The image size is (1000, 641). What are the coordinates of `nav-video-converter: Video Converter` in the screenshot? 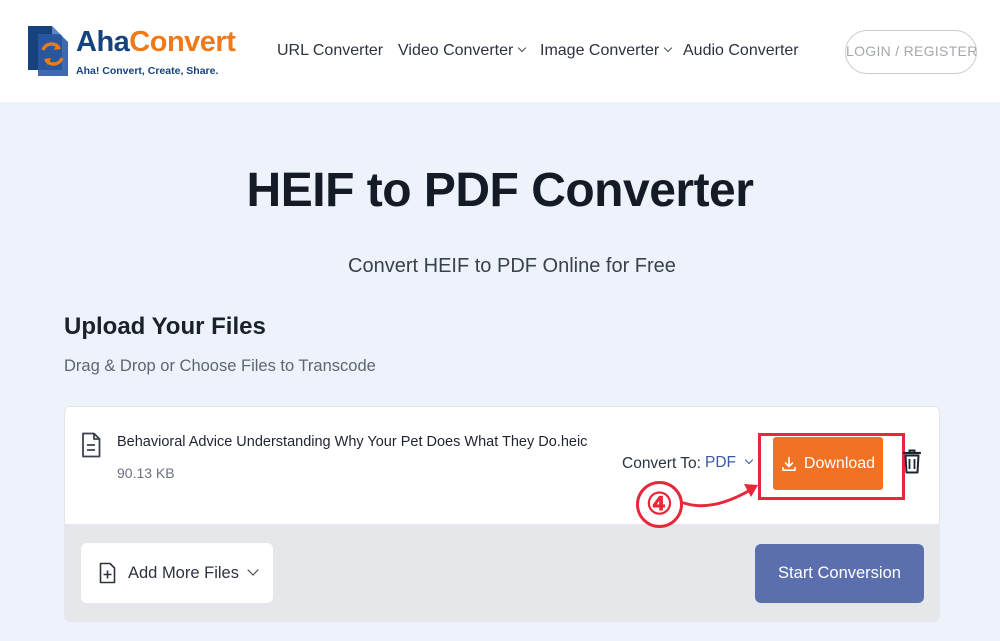 It's located at (462, 51).